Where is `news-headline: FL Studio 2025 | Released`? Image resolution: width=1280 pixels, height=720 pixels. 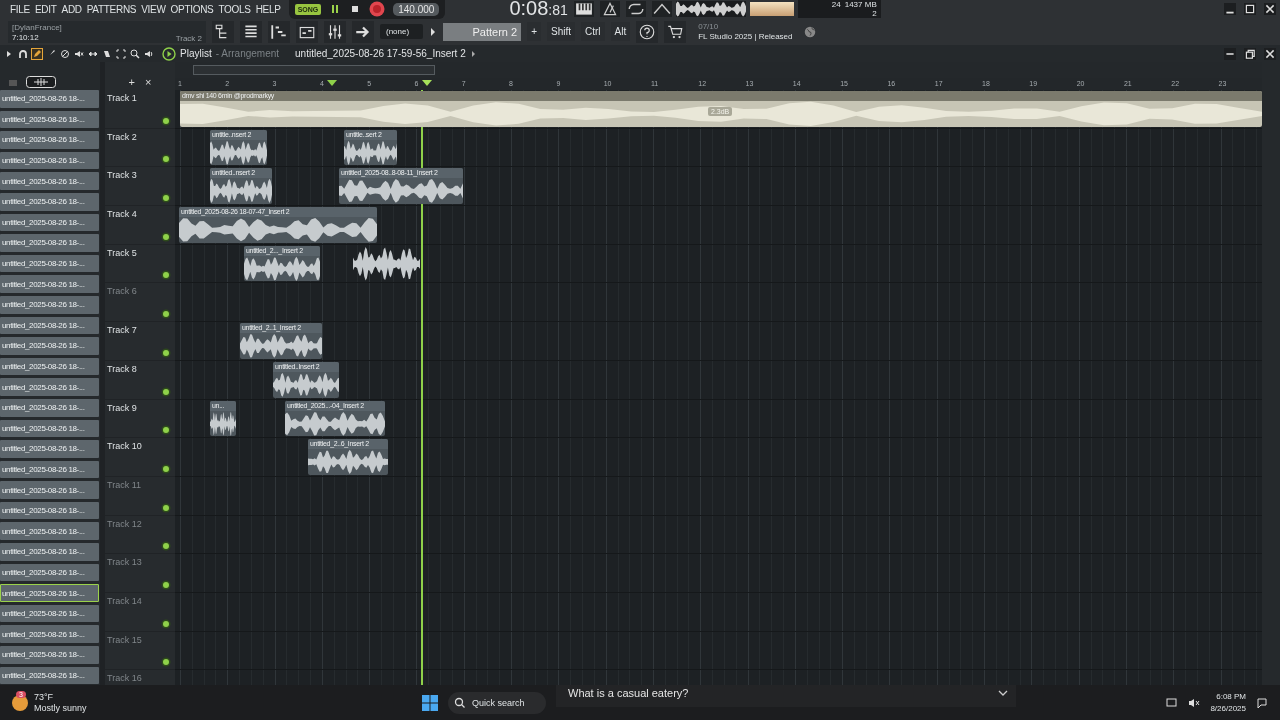 news-headline: FL Studio 2025 | Released is located at coordinates (746, 36).